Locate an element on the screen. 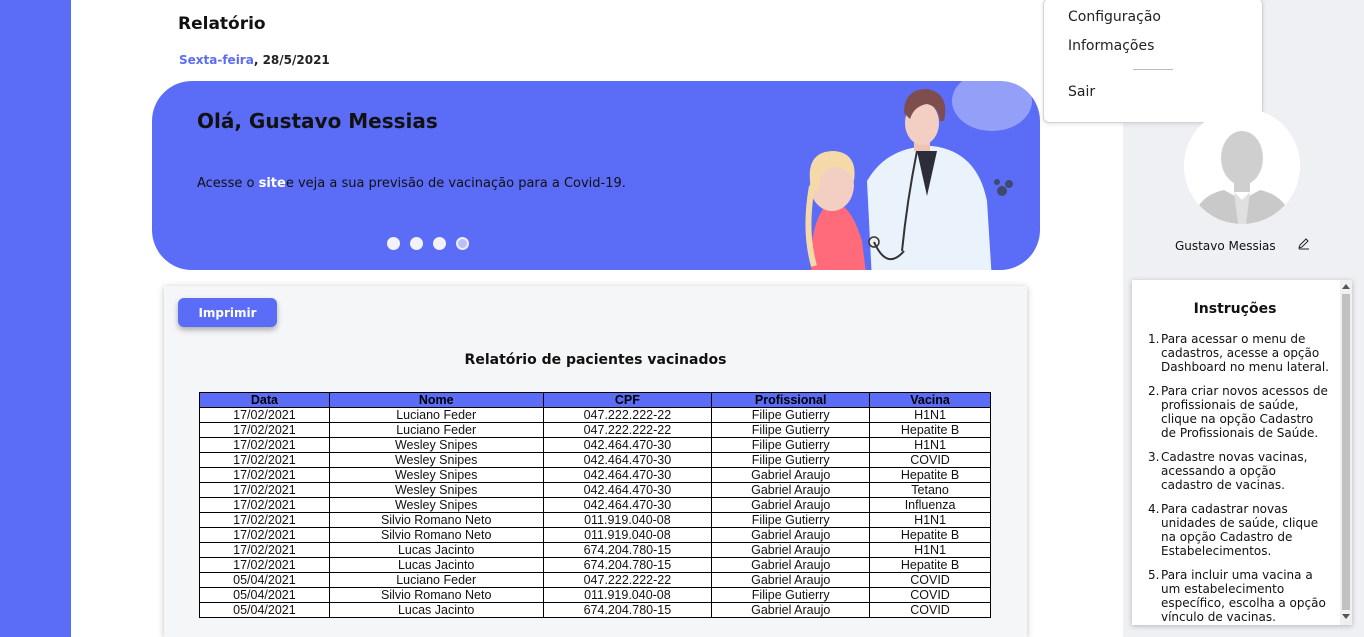 Image resolution: width=1364 pixels, height=637 pixels. user-silhouette-icon is located at coordinates (1242, 166).